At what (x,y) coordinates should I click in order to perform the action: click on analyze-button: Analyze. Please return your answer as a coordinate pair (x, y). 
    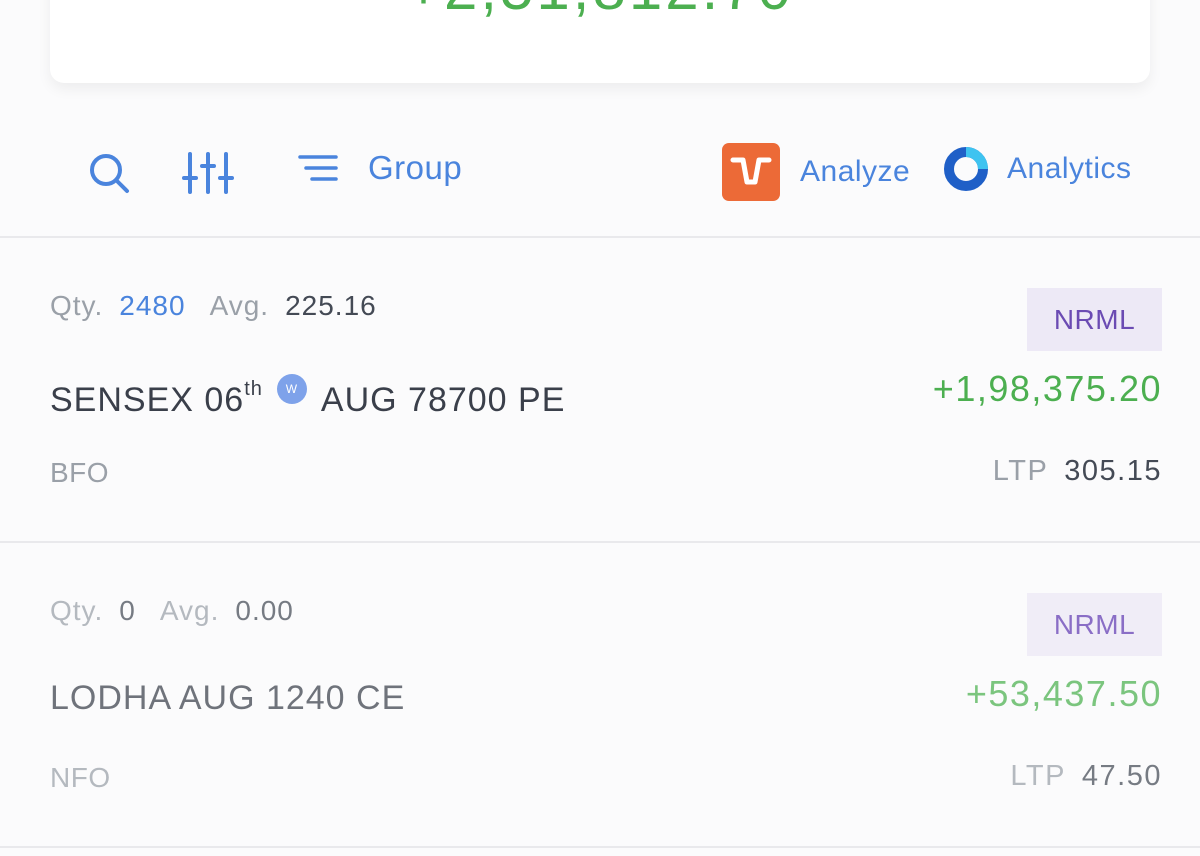
    Looking at the image, I should click on (816, 172).